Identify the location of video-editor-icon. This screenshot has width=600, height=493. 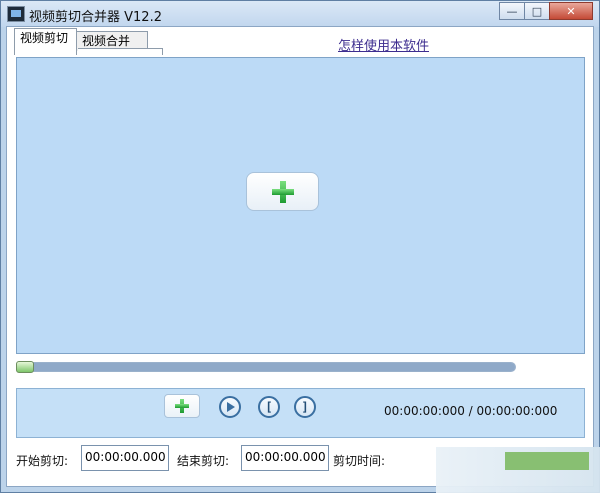
(16, 14).